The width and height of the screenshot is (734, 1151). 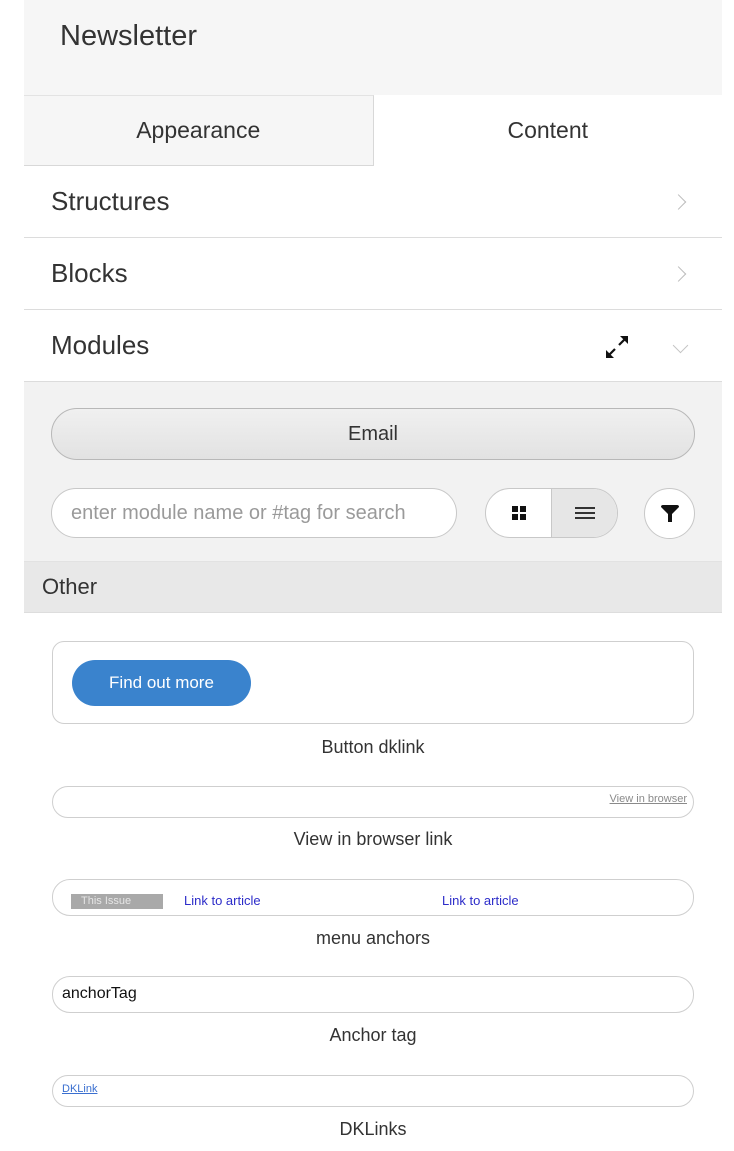 I want to click on accordion-modules-label: Modules, so click(x=100, y=345).